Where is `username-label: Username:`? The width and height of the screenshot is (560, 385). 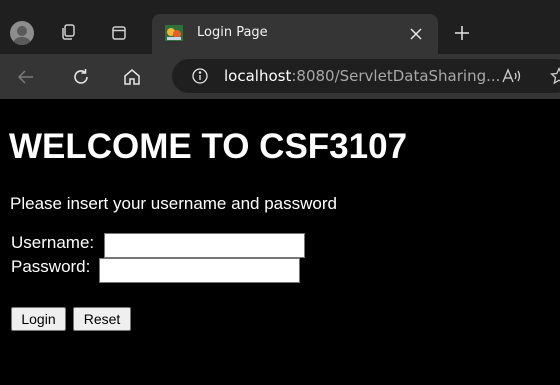 username-label: Username: is located at coordinates (53, 242).